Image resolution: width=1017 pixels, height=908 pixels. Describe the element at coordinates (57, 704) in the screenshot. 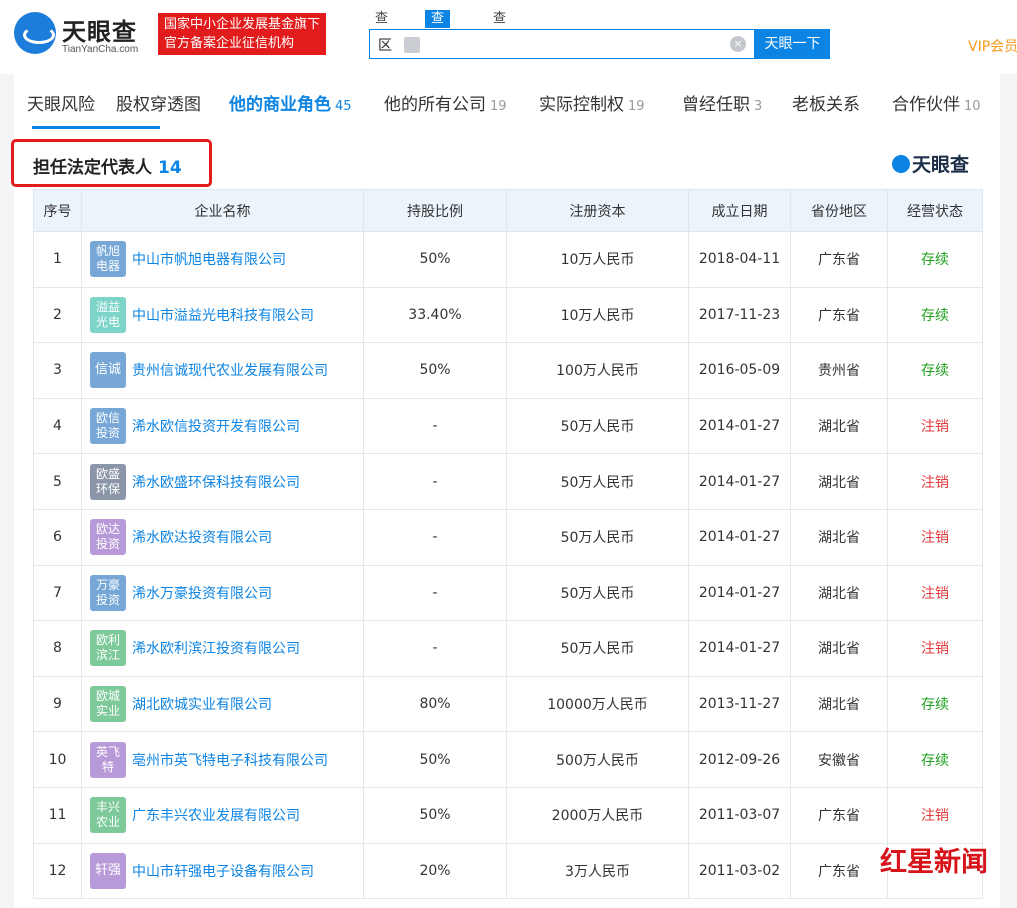

I see `row-no: 9` at that location.